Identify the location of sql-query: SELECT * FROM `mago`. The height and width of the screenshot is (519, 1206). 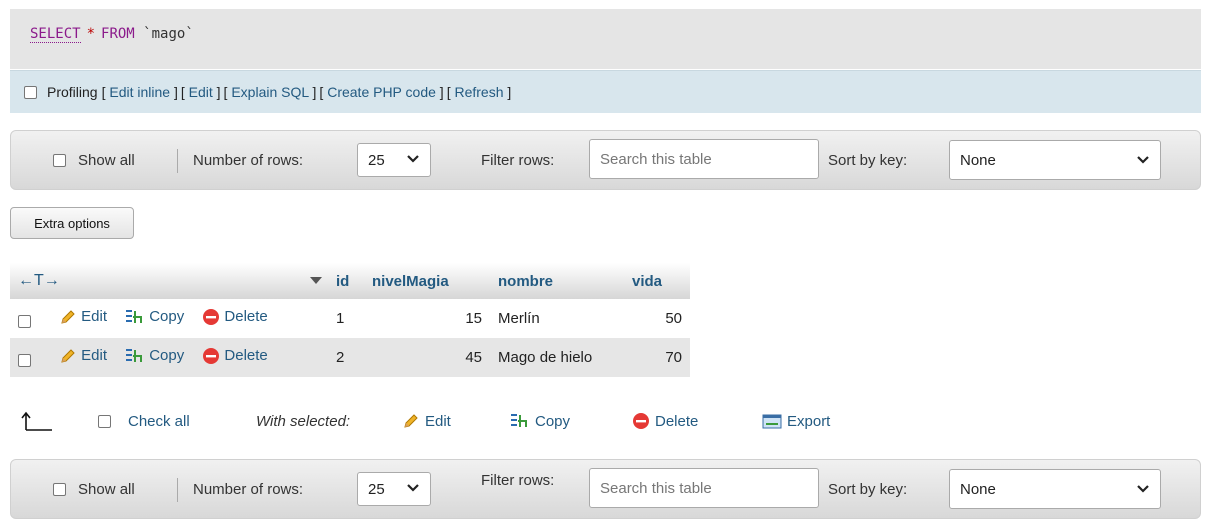
(112, 34).